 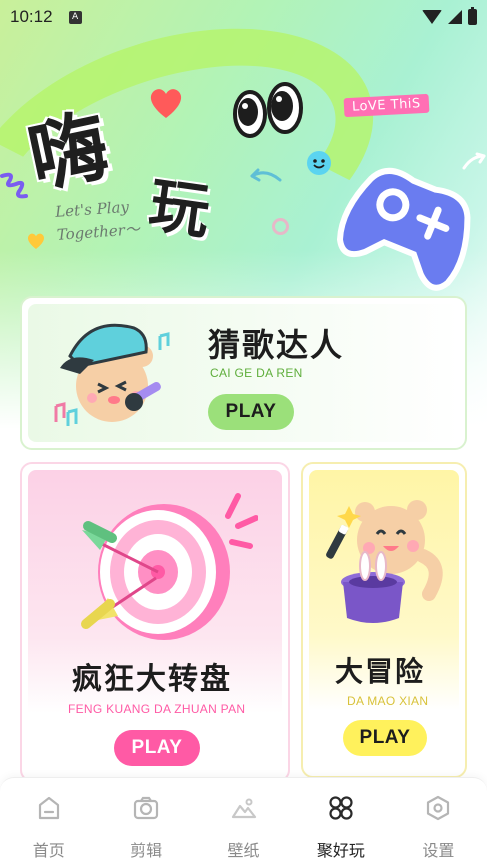 What do you see at coordinates (157, 709) in the screenshot?
I see `game-subtitle: FENG KUANG DA ZHUAN PAN` at bounding box center [157, 709].